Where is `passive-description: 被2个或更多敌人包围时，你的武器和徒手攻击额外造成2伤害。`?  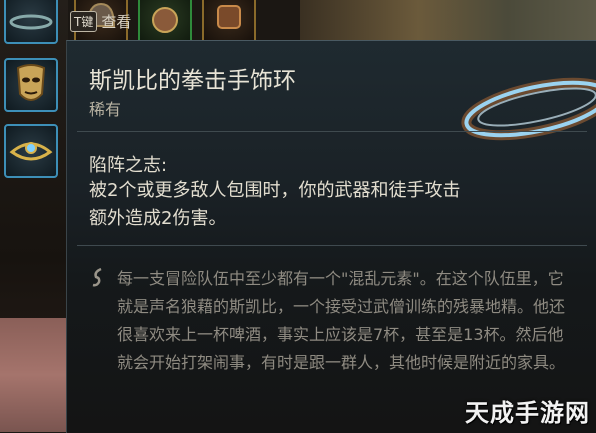
passive-description: 被2个或更多敌人包围时，你的武器和徒手攻击额外造成2伤害。 is located at coordinates (275, 204).